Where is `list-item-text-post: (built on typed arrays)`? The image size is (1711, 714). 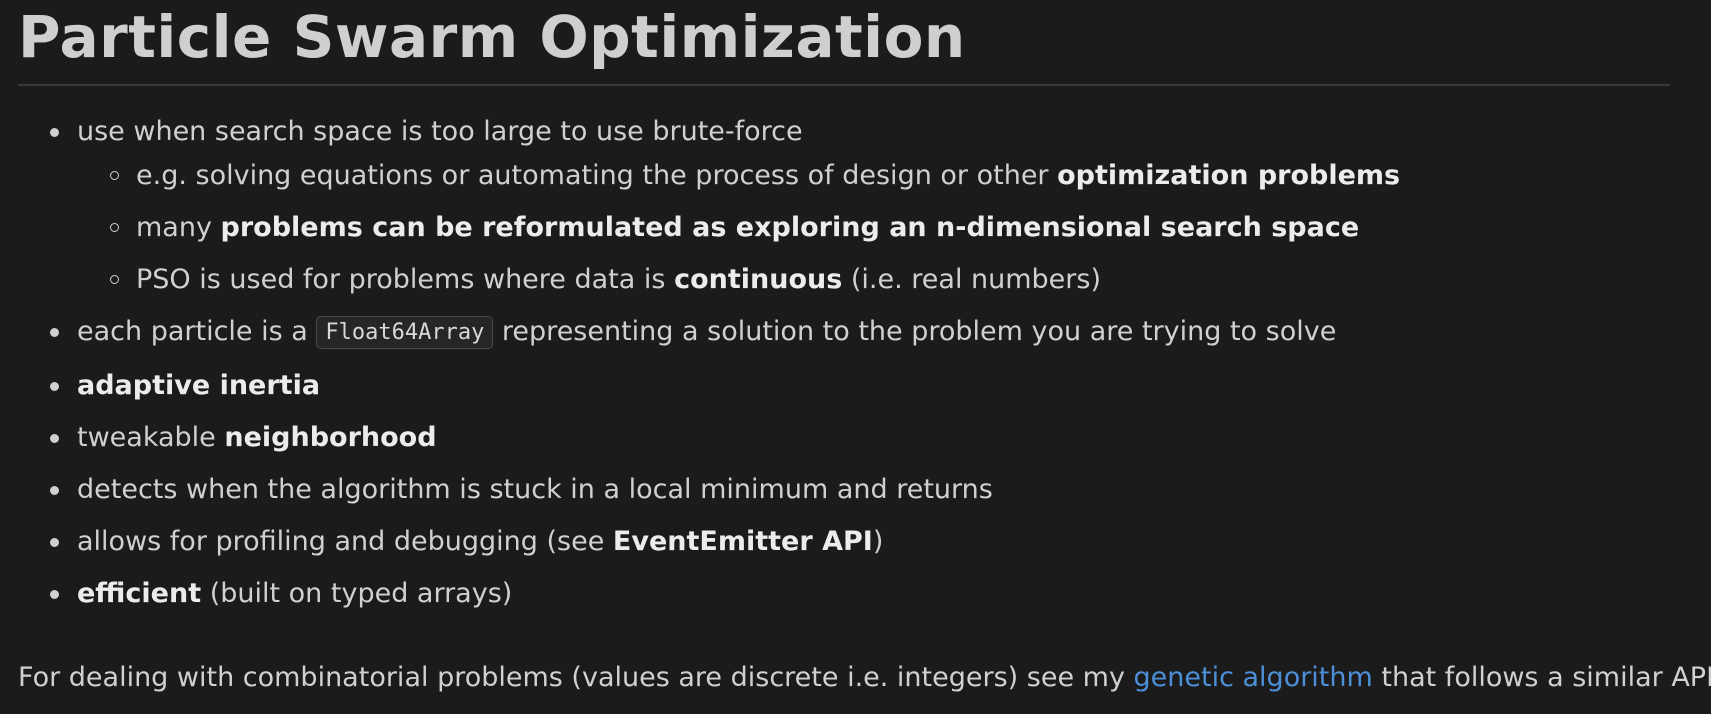 list-item-text-post: (built on typed arrays) is located at coordinates (357, 593).